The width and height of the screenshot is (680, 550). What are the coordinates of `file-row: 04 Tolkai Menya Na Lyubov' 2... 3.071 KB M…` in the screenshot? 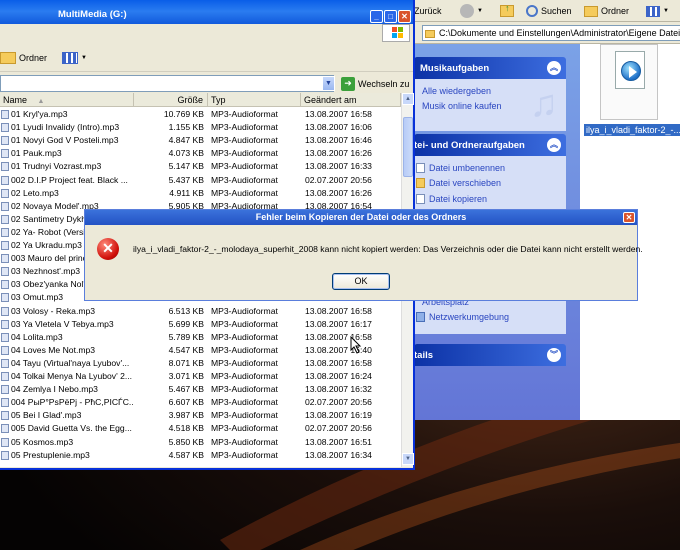 It's located at (200, 376).